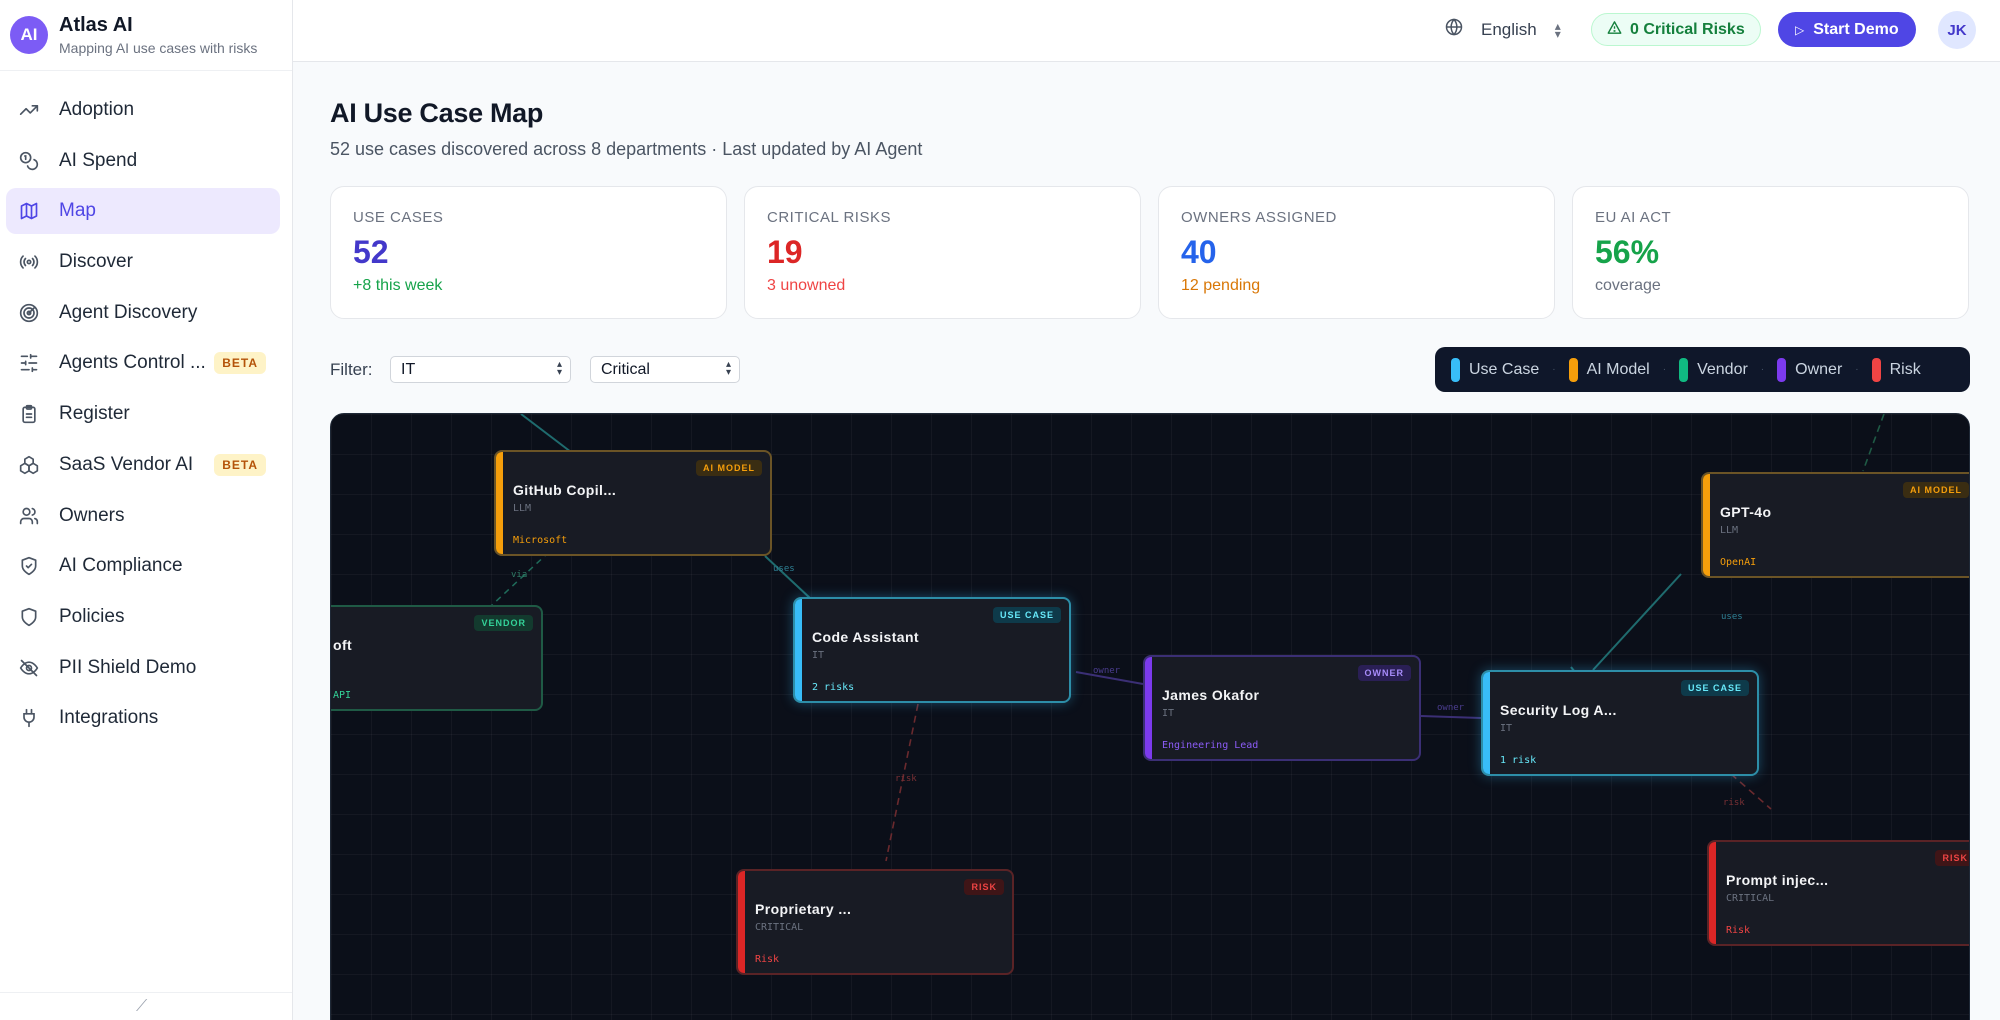 The image size is (2000, 1020). What do you see at coordinates (29, 668) in the screenshot?
I see `eye-off-icon` at bounding box center [29, 668].